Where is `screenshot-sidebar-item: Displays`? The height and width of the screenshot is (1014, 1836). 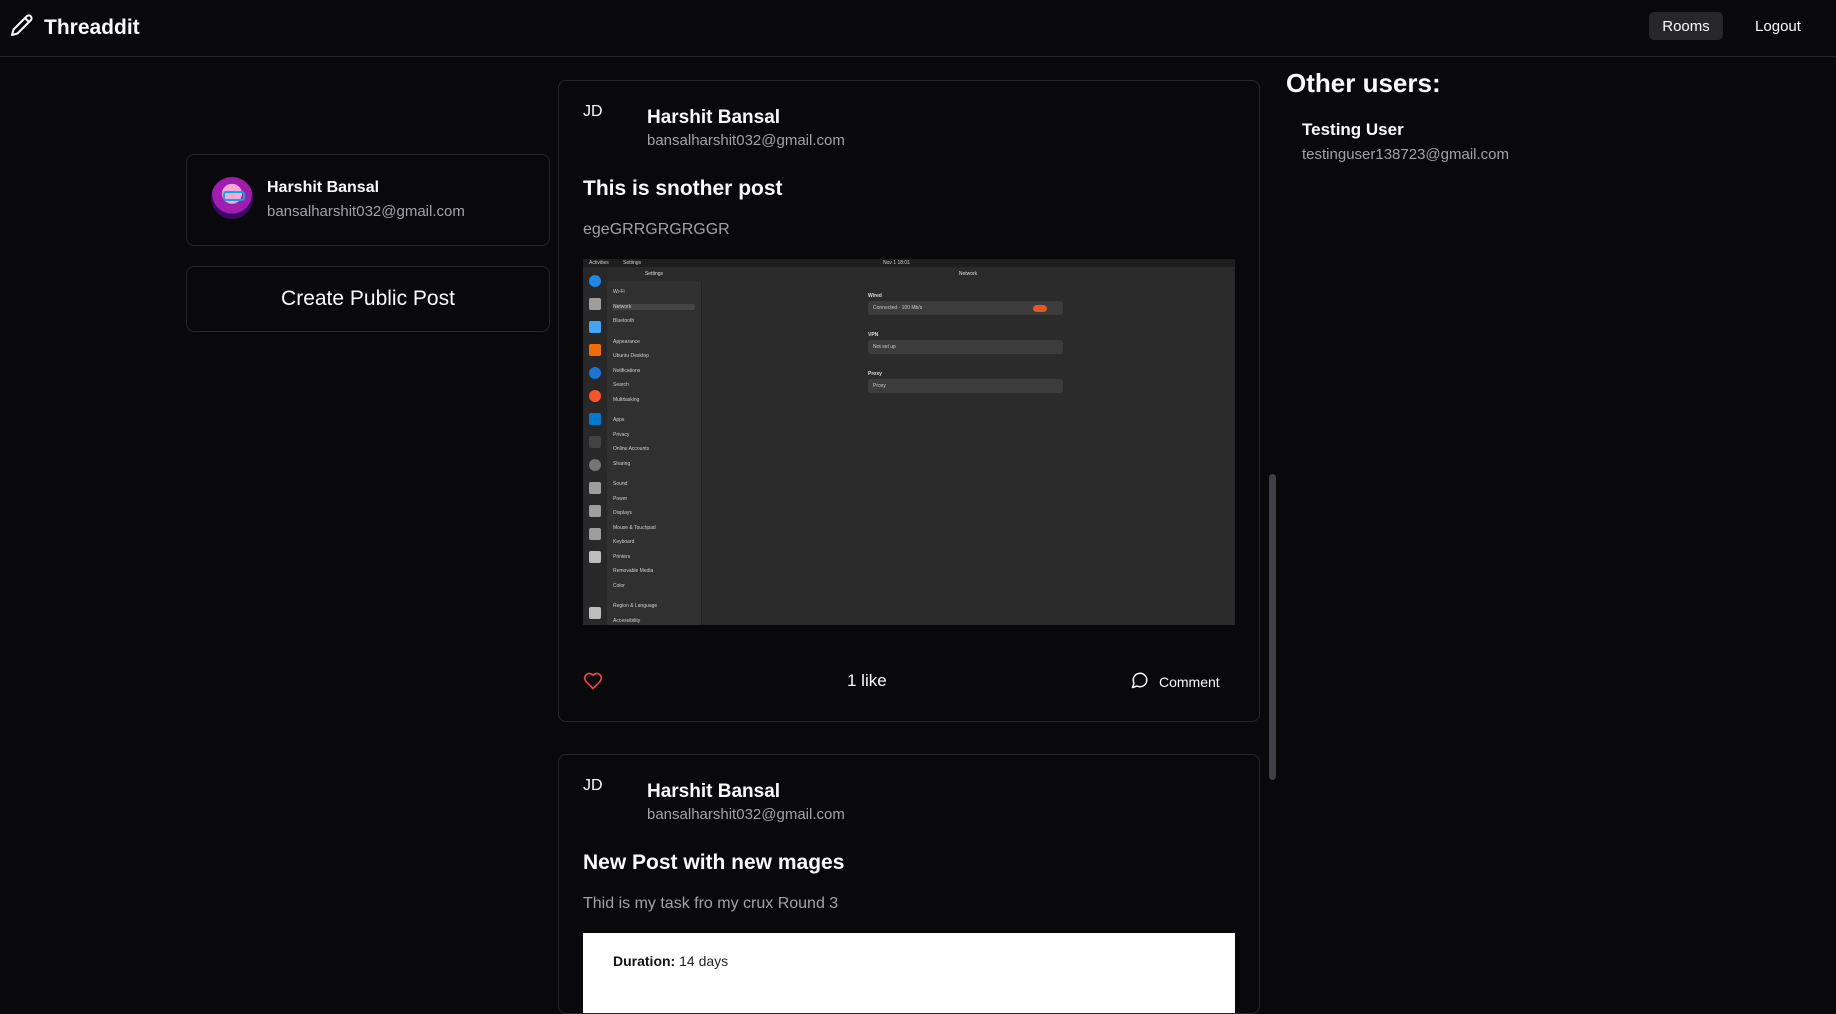 screenshot-sidebar-item: Displays is located at coordinates (622, 513).